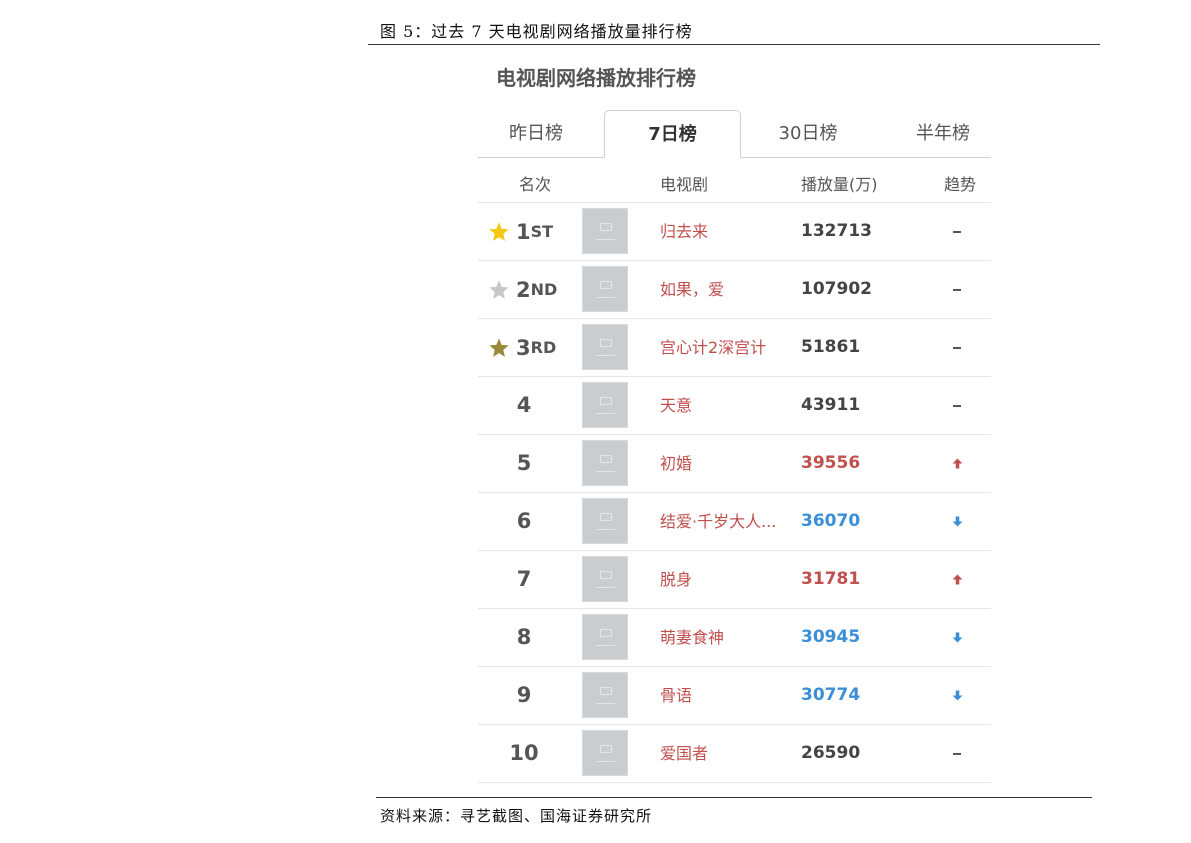 Image resolution: width=1191 pixels, height=843 pixels. Describe the element at coordinates (734, 464) in the screenshot. I see `table-row: 5 初婚 39556` at that location.